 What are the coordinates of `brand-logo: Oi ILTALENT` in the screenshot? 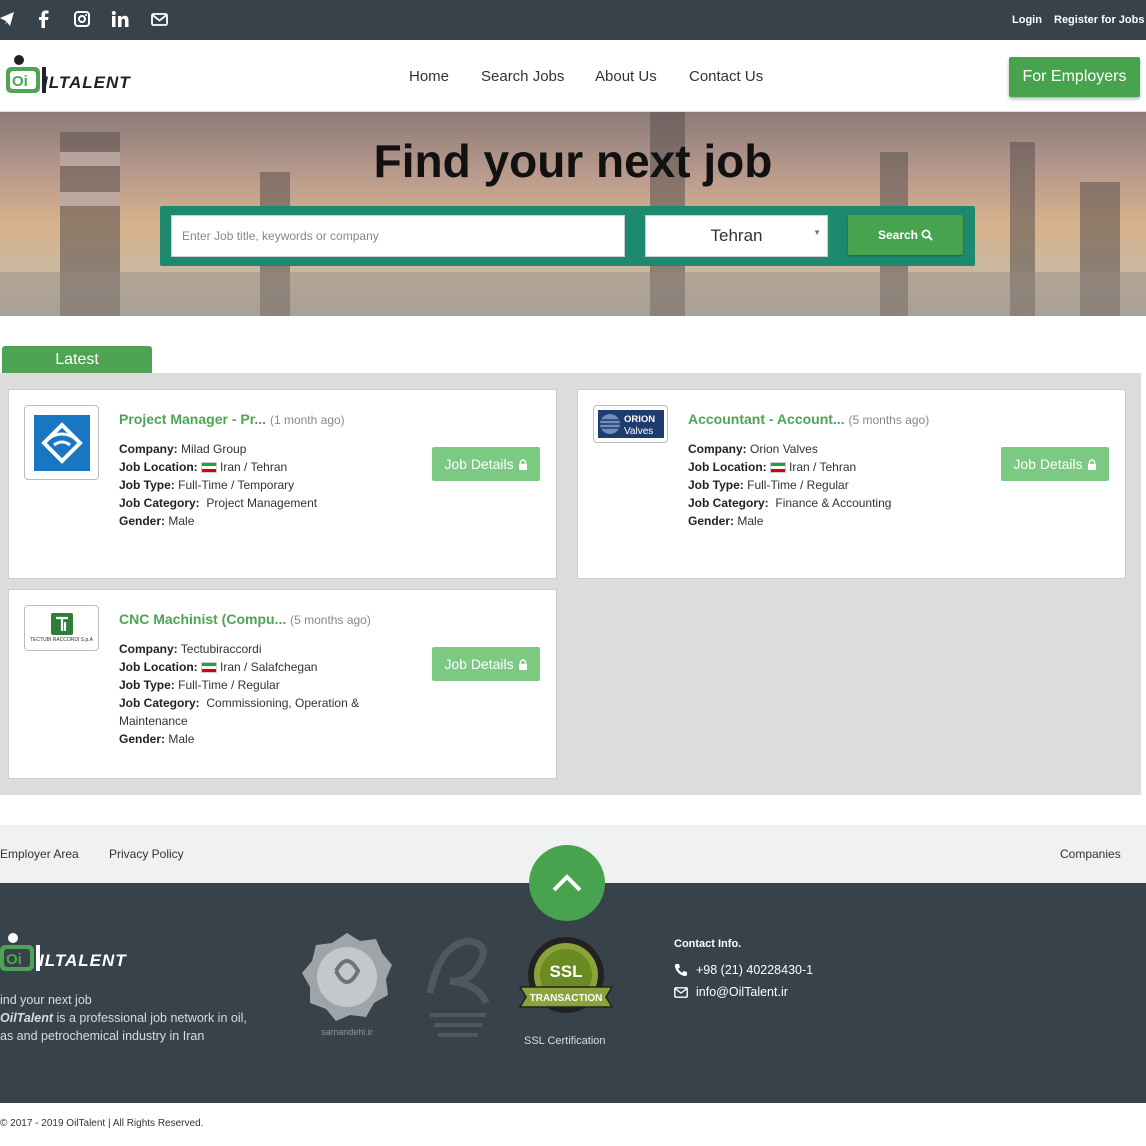 It's located at (67, 74).